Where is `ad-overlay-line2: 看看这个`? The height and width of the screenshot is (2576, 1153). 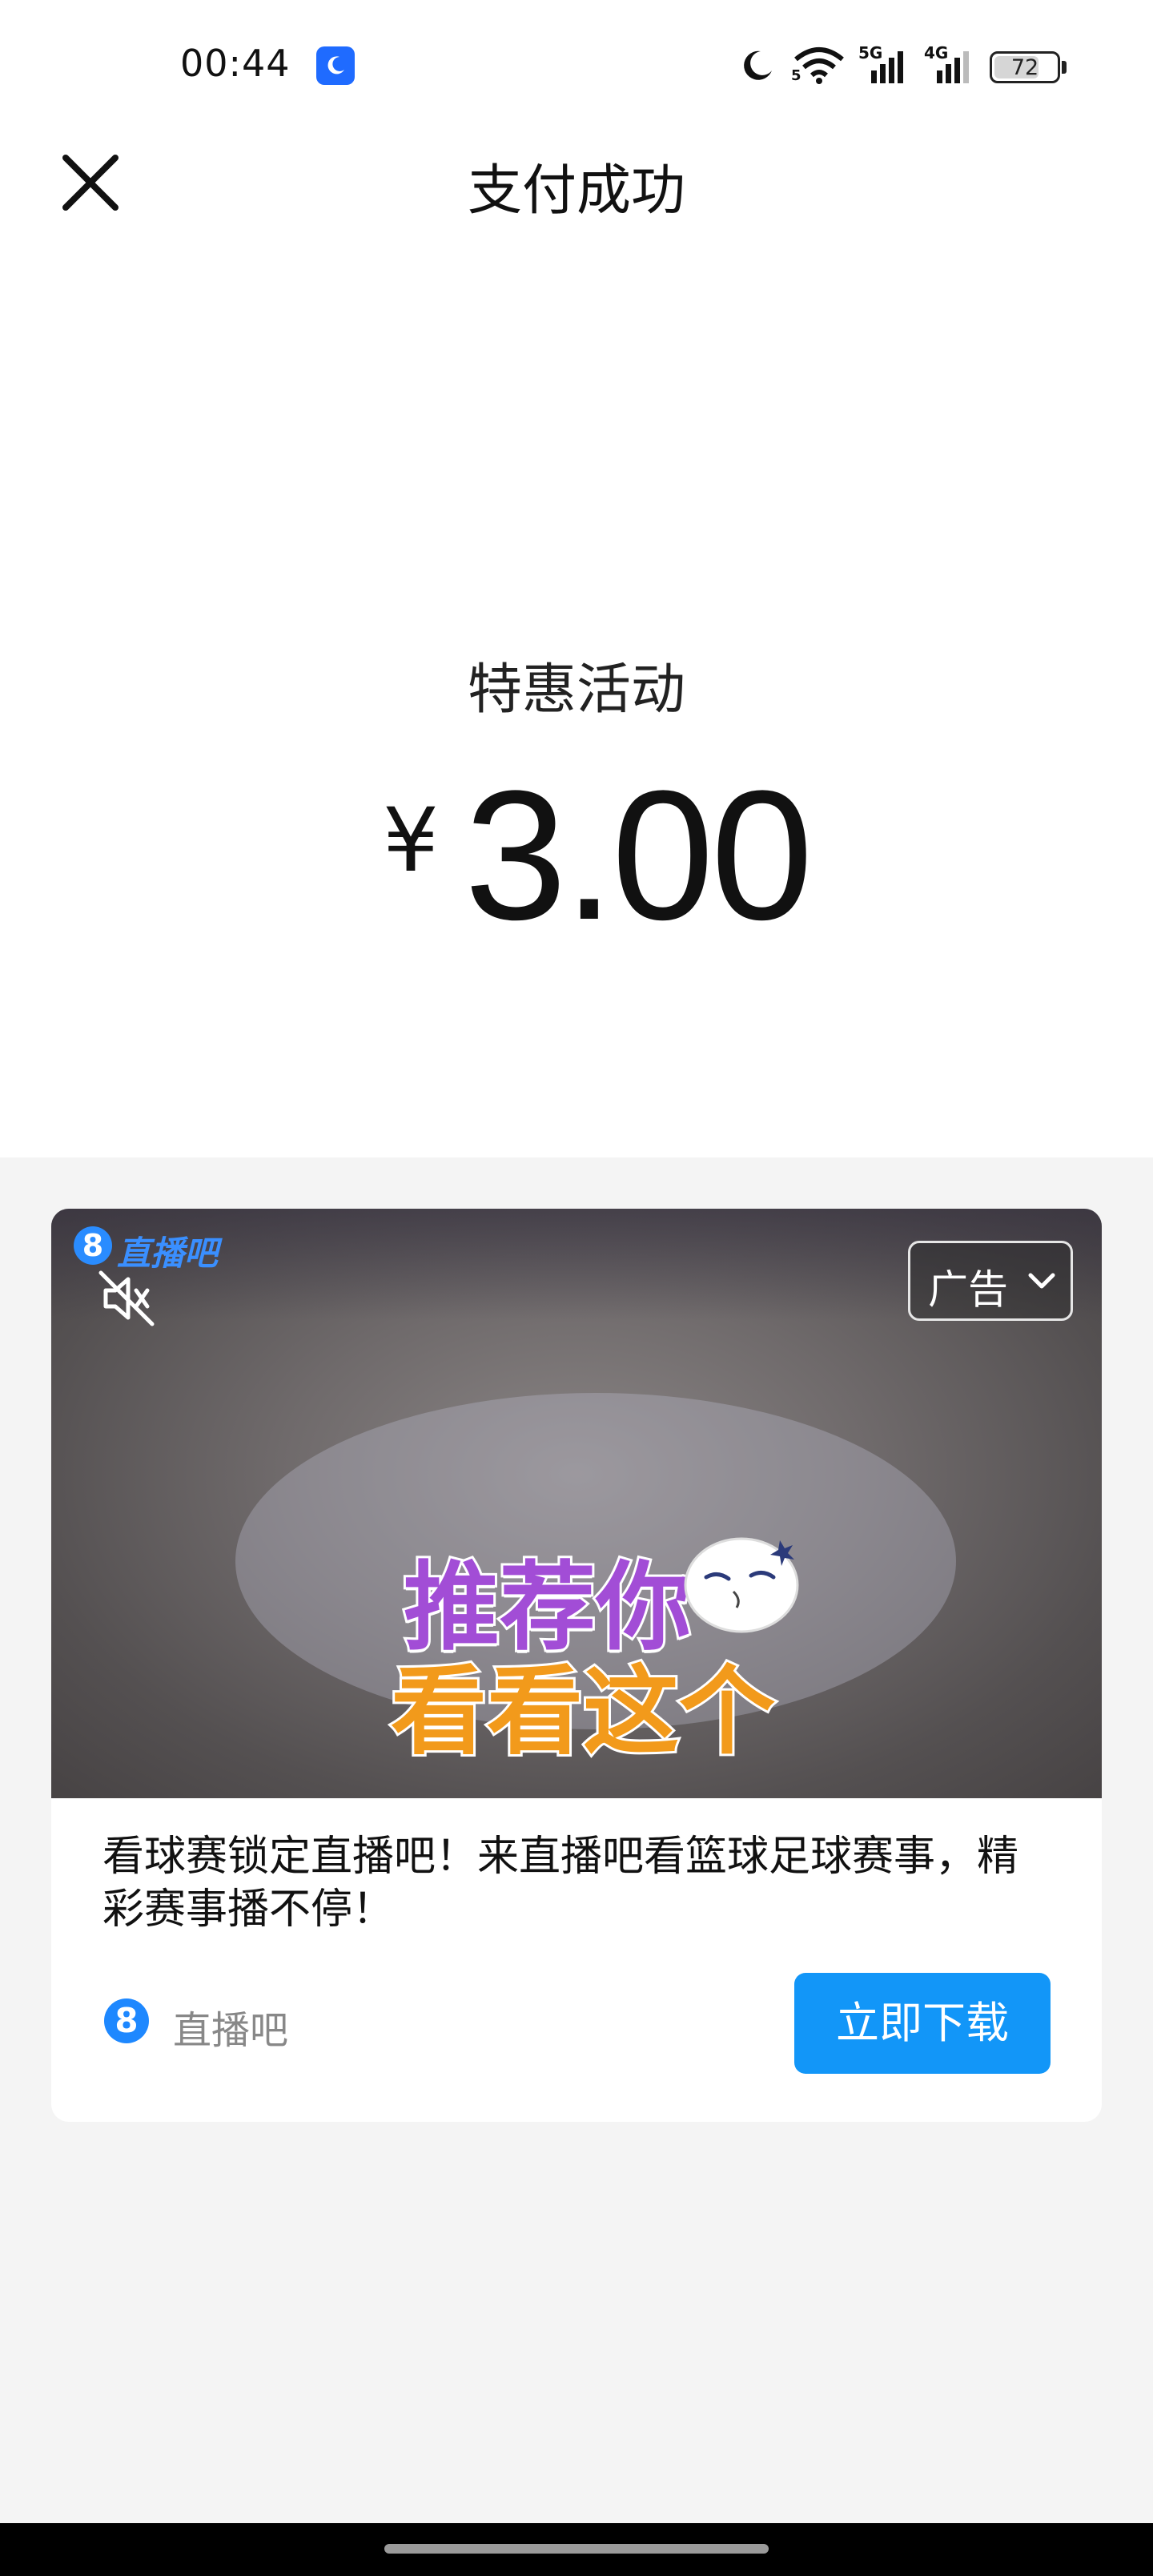
ad-overlay-line2: 看看这个 is located at coordinates (583, 1712).